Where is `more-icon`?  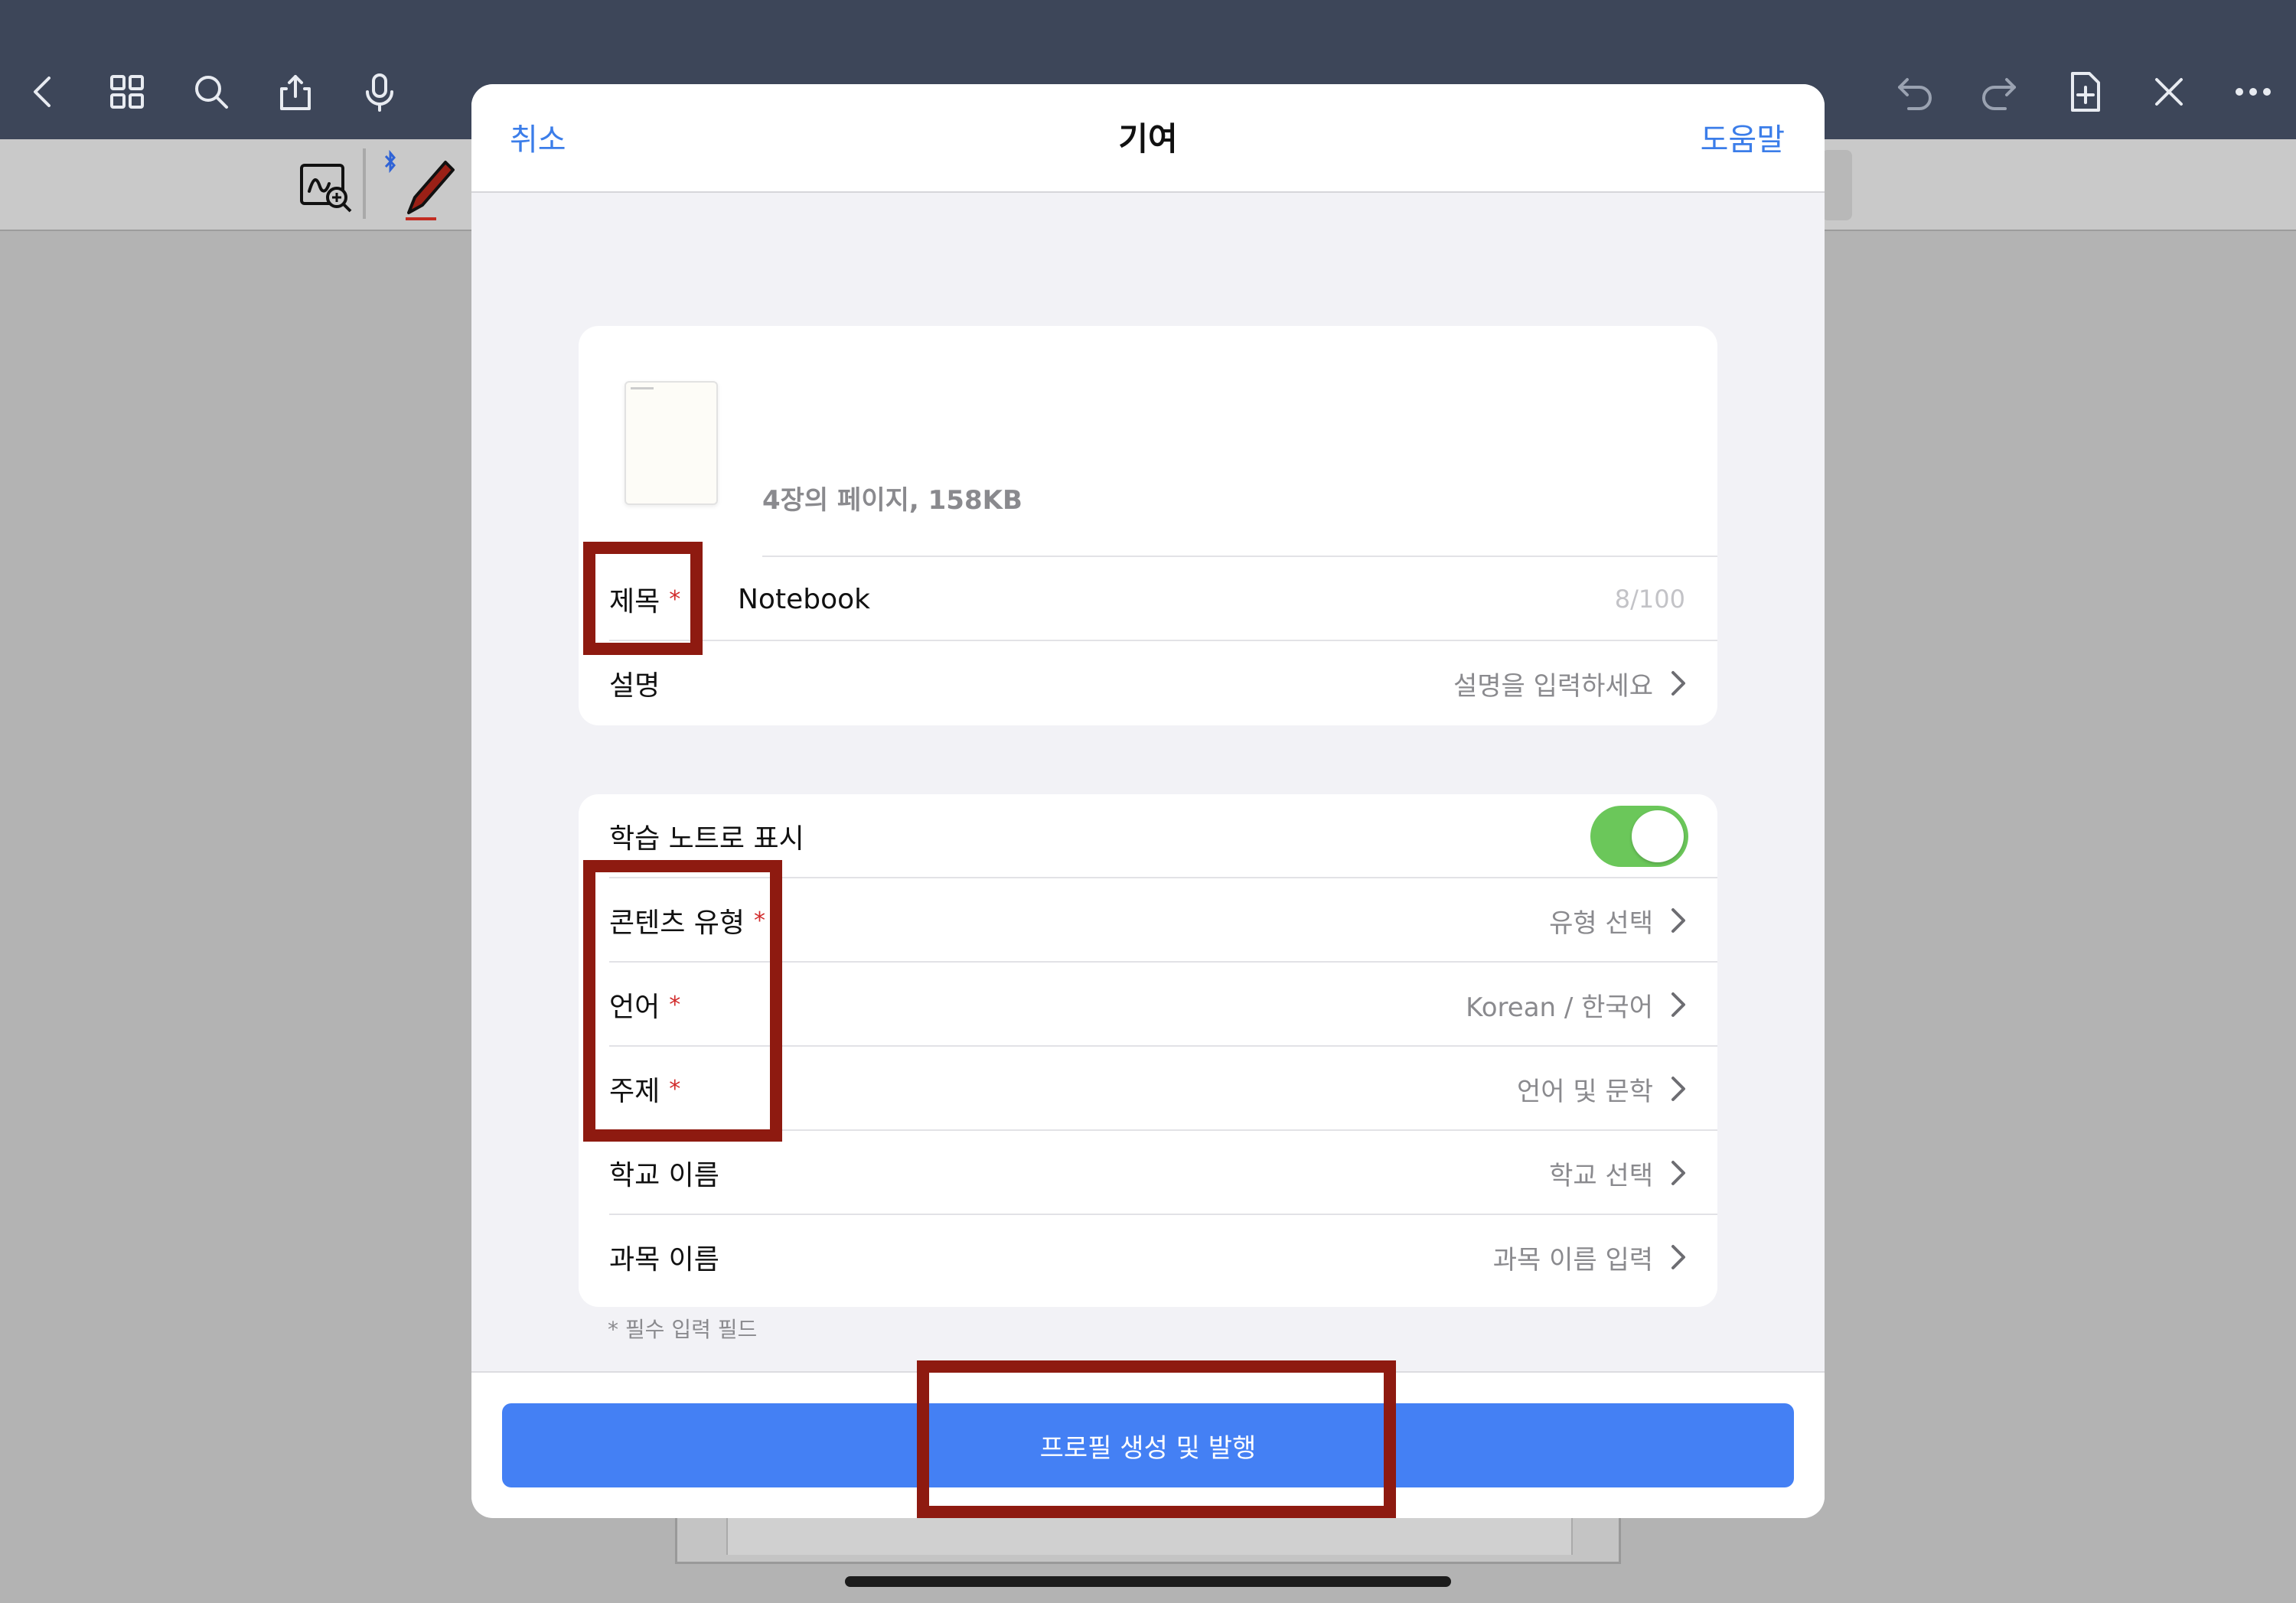 more-icon is located at coordinates (2253, 92).